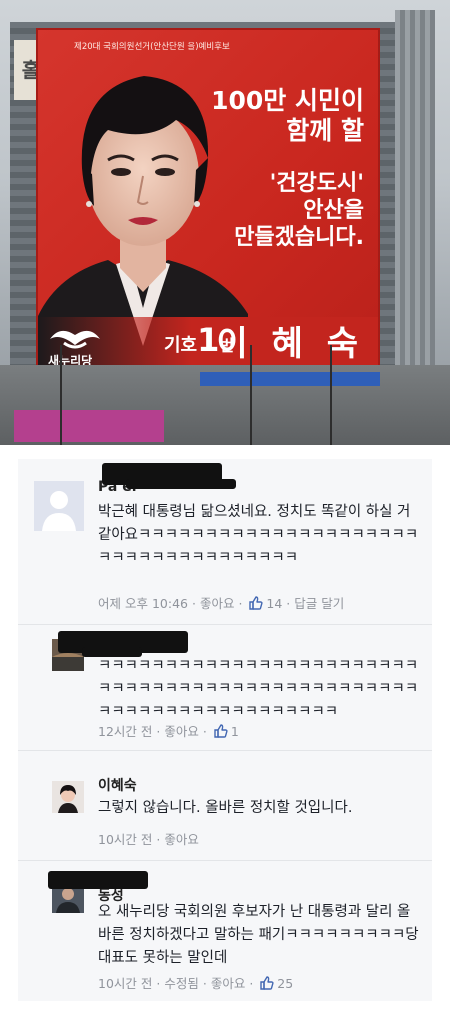 The image size is (450, 1024). What do you see at coordinates (299, 237) in the screenshot?
I see `slogan-line: 만들겠습니다.` at bounding box center [299, 237].